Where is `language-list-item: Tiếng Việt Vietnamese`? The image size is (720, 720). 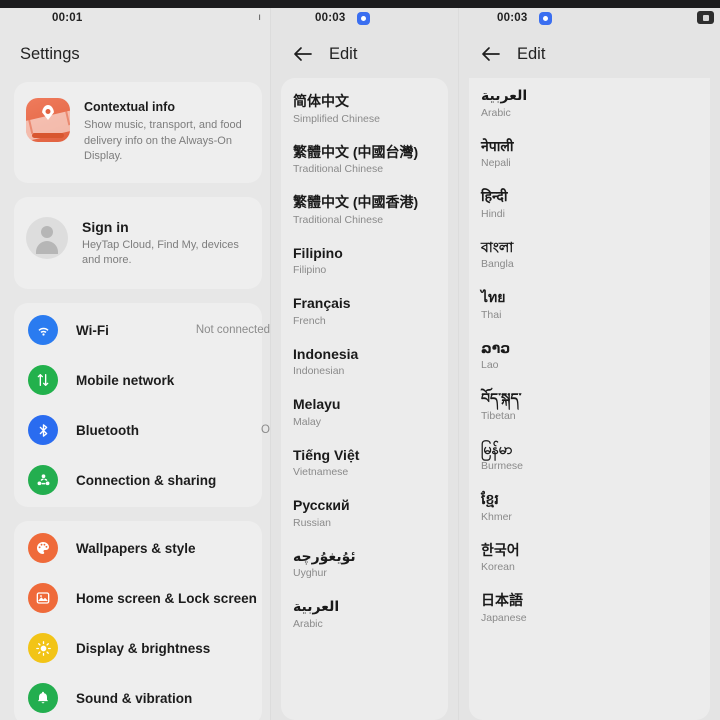 language-list-item: Tiếng Việt Vietnamese is located at coordinates (364, 463).